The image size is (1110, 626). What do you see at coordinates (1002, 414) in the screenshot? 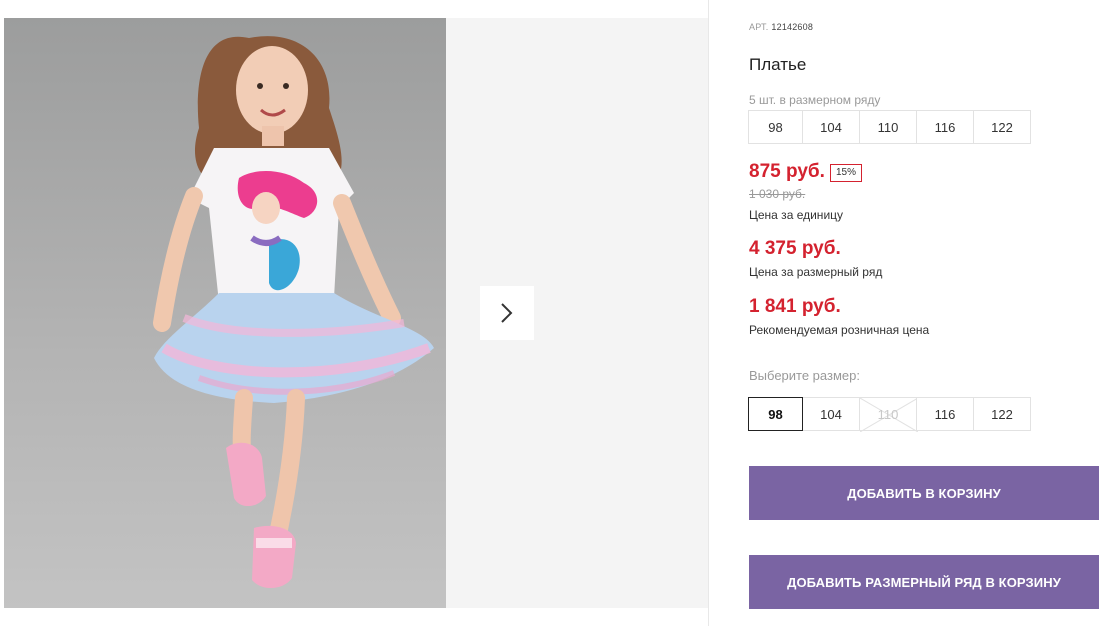
I see `size-option-122: 122` at bounding box center [1002, 414].